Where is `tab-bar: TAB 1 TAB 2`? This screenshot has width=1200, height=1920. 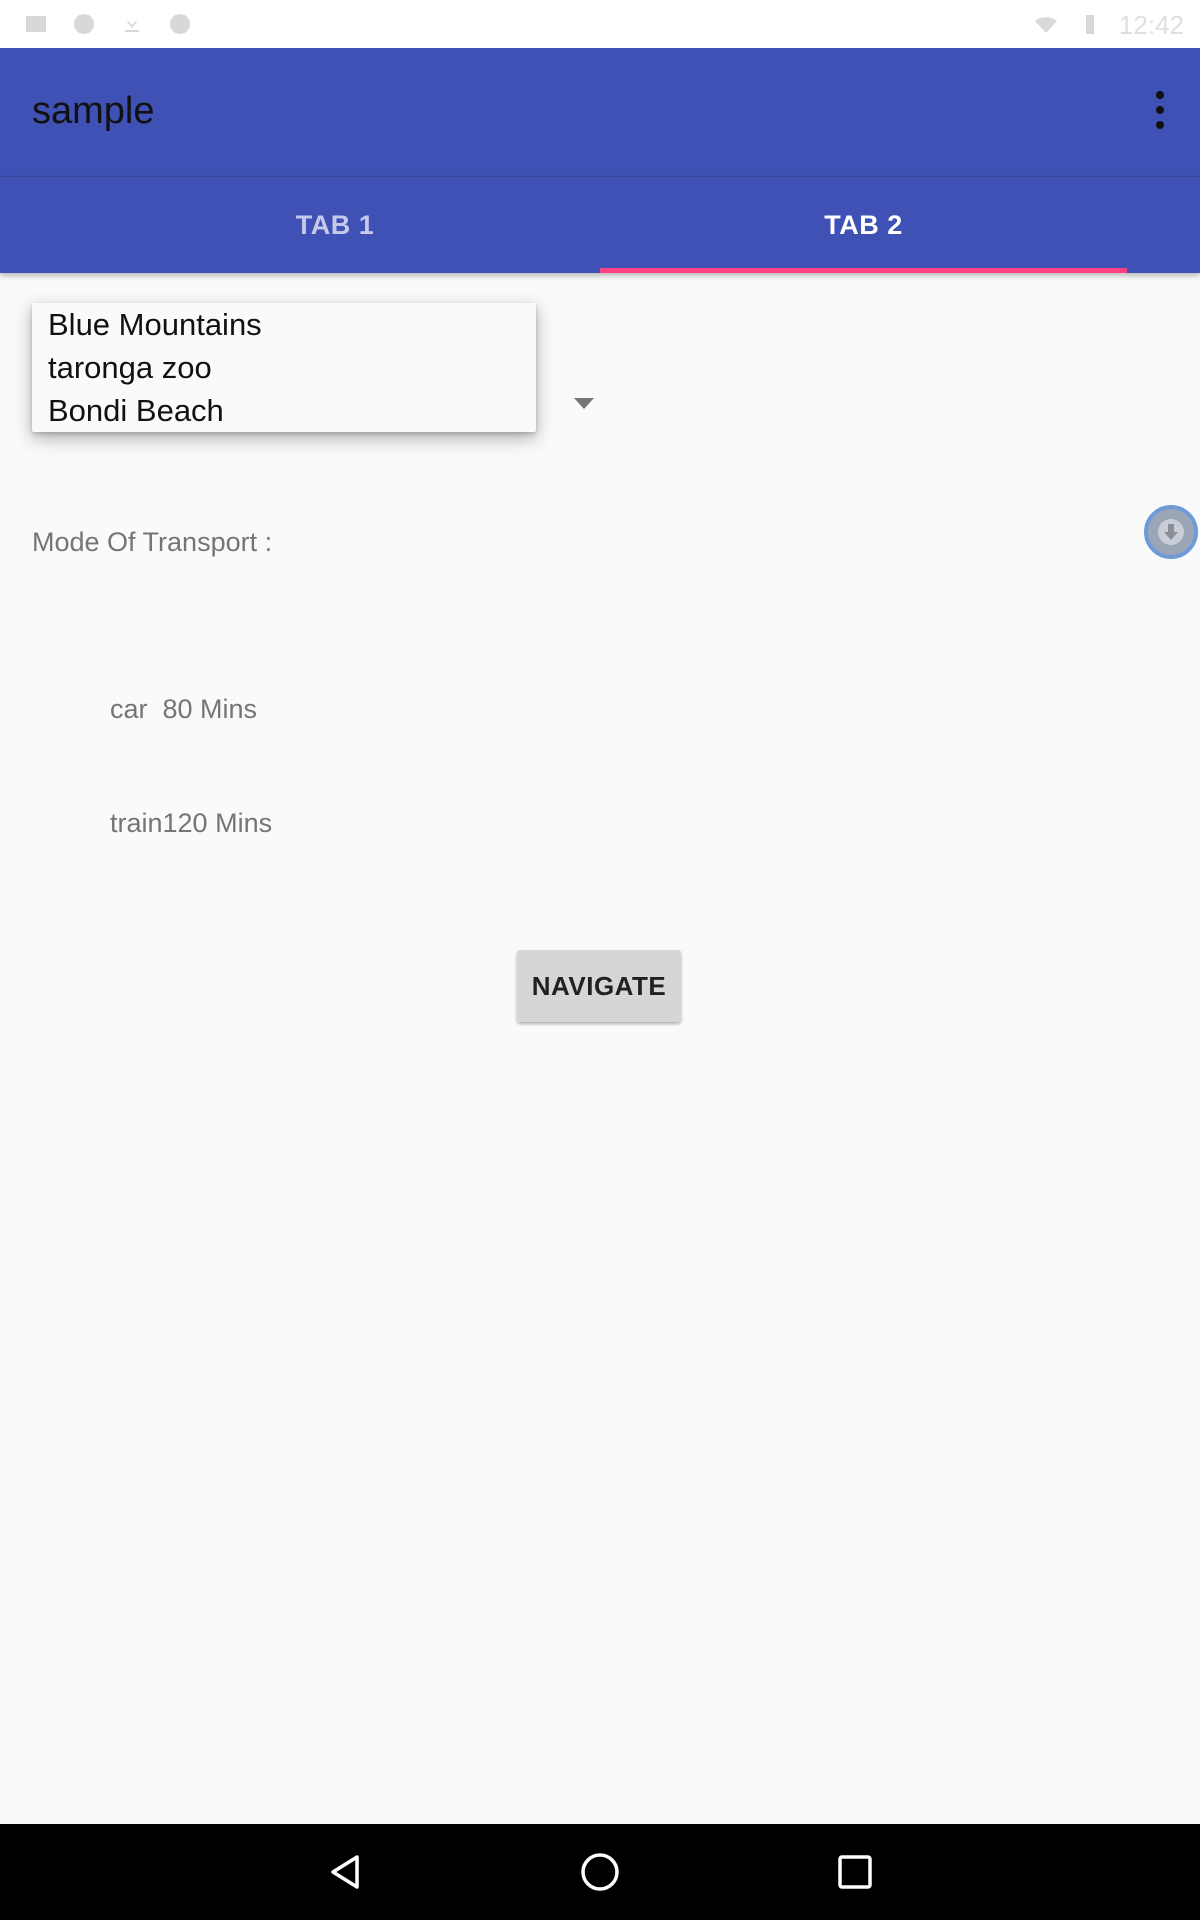 tab-bar: TAB 1 TAB 2 is located at coordinates (600, 224).